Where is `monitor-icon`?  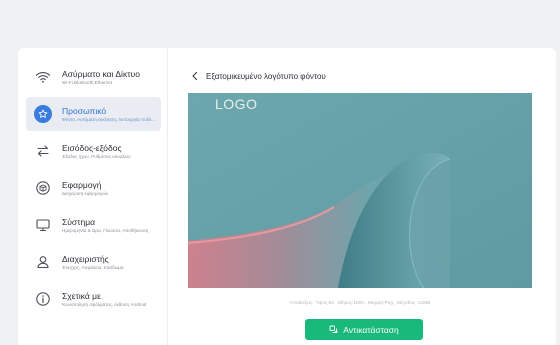
monitor-icon is located at coordinates (43, 225).